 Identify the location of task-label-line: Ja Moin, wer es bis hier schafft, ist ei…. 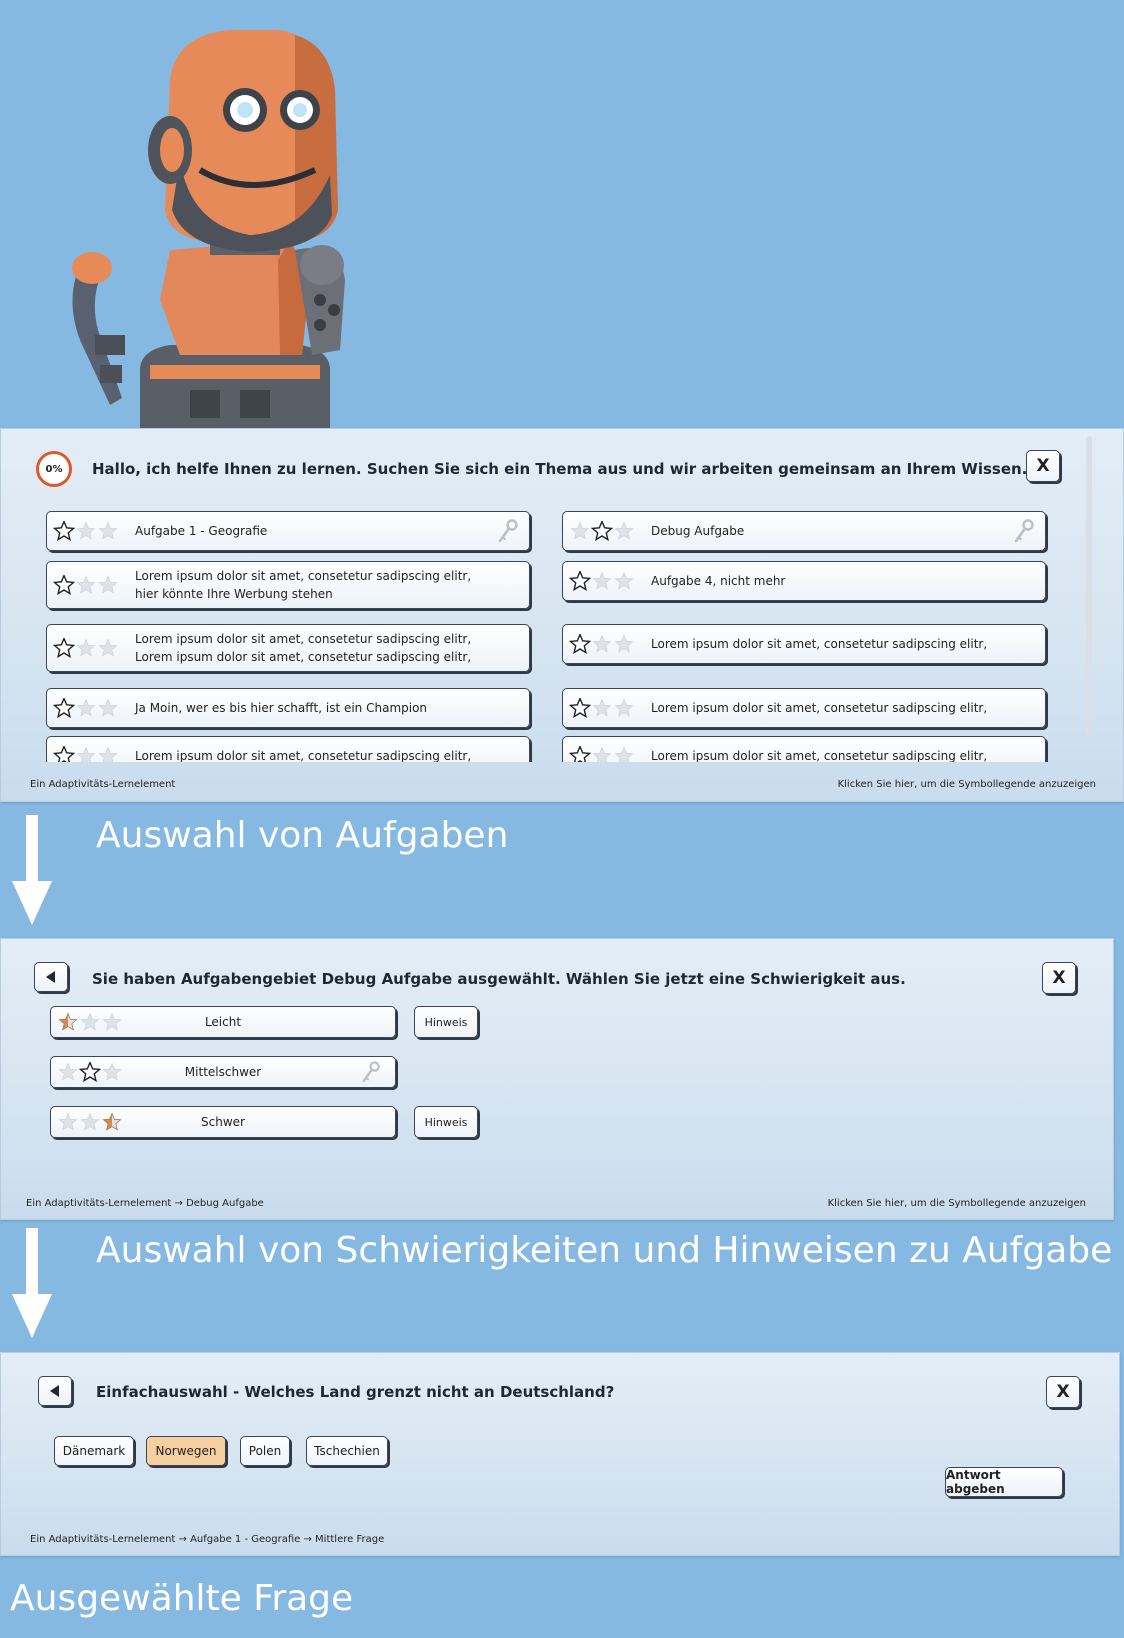
(281, 708).